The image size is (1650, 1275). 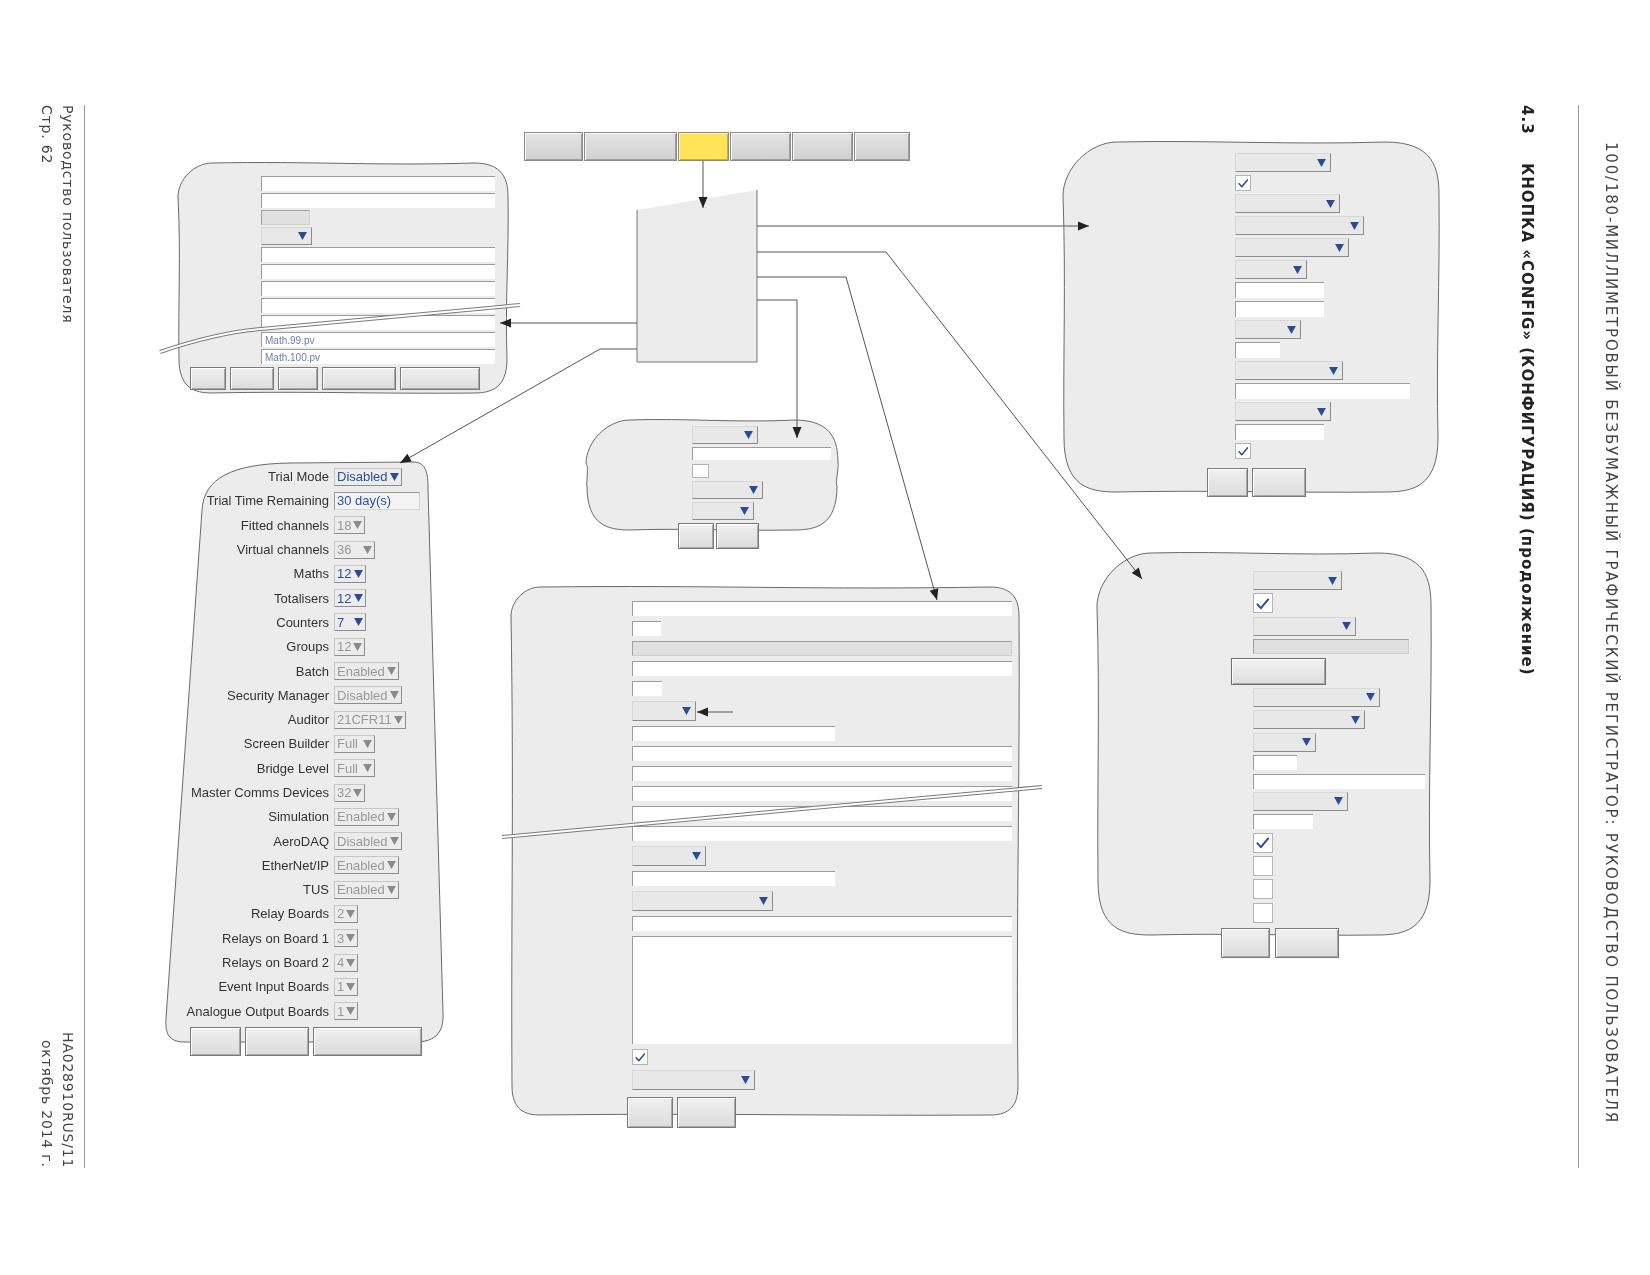 What do you see at coordinates (286, 744) in the screenshot?
I see `field-label: Screen Builder` at bounding box center [286, 744].